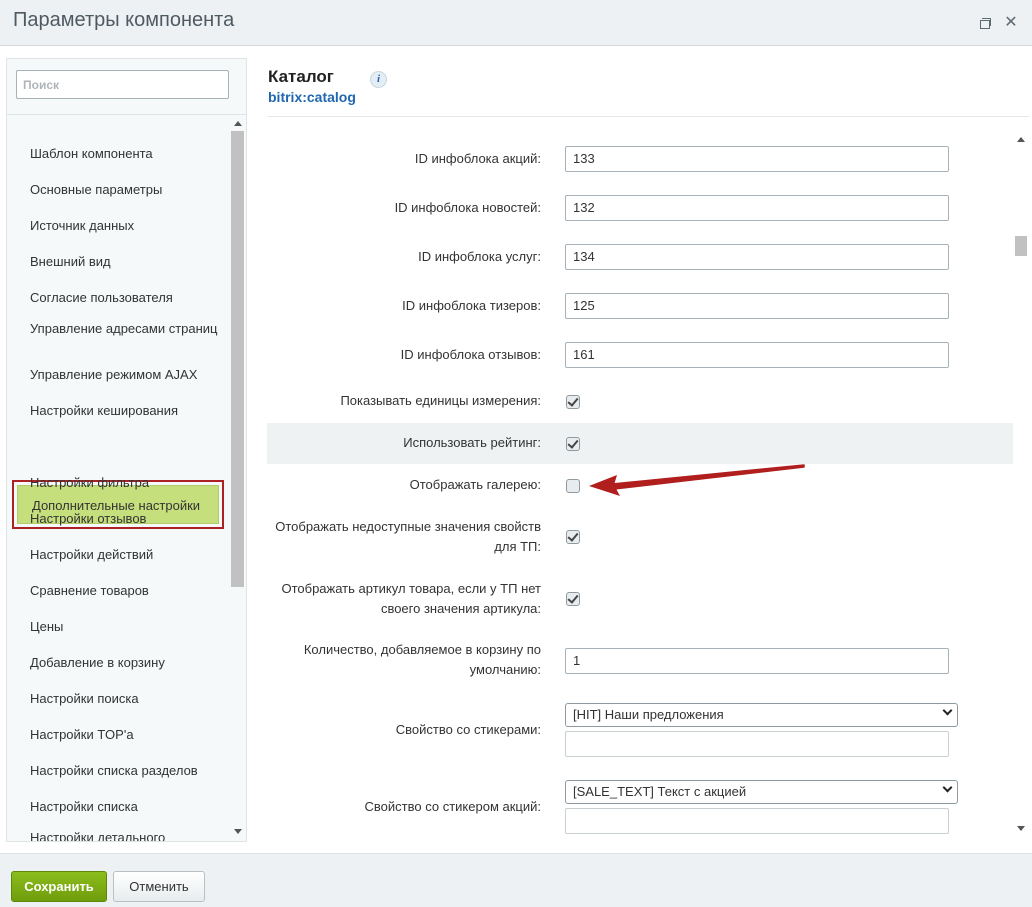  I want to click on services-iblock-input: 134, so click(757, 257).